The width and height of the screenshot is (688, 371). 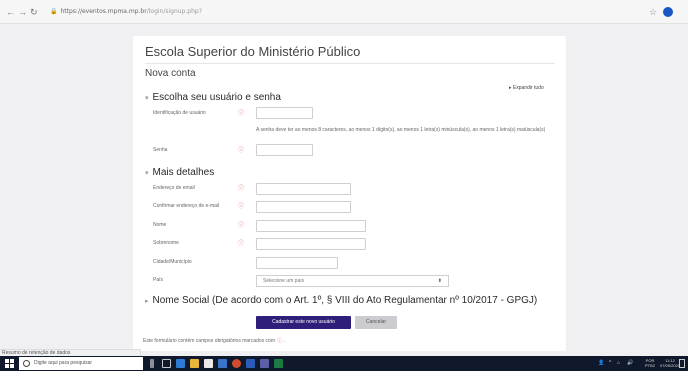 I want to click on back-arrow-icon: ←, so click(x=10, y=12).